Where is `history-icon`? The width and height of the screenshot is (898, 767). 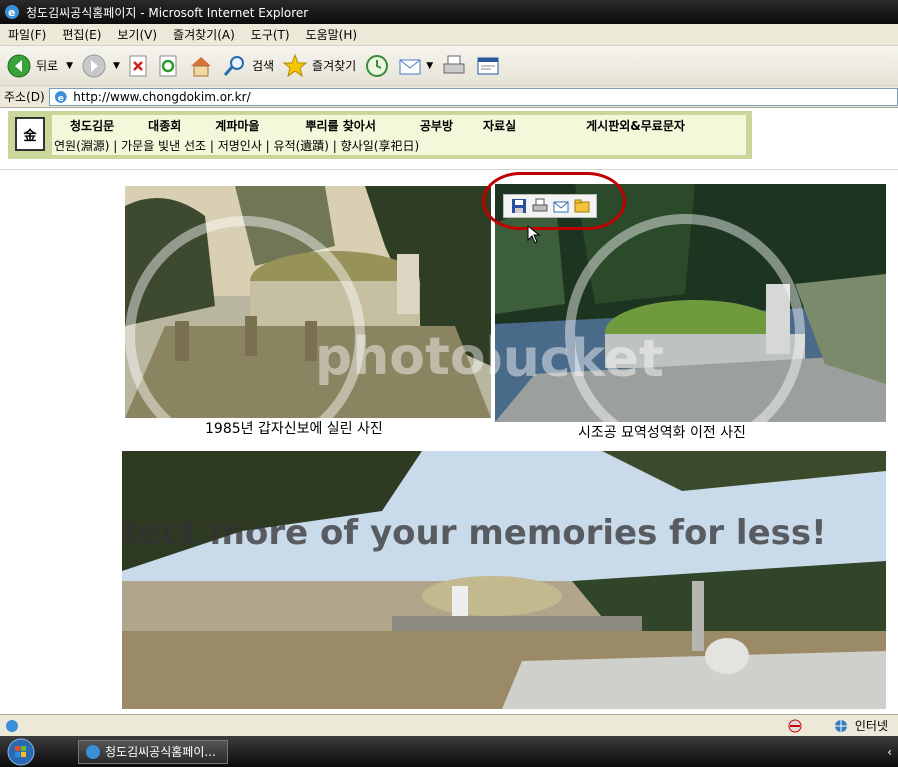
history-icon is located at coordinates (377, 65).